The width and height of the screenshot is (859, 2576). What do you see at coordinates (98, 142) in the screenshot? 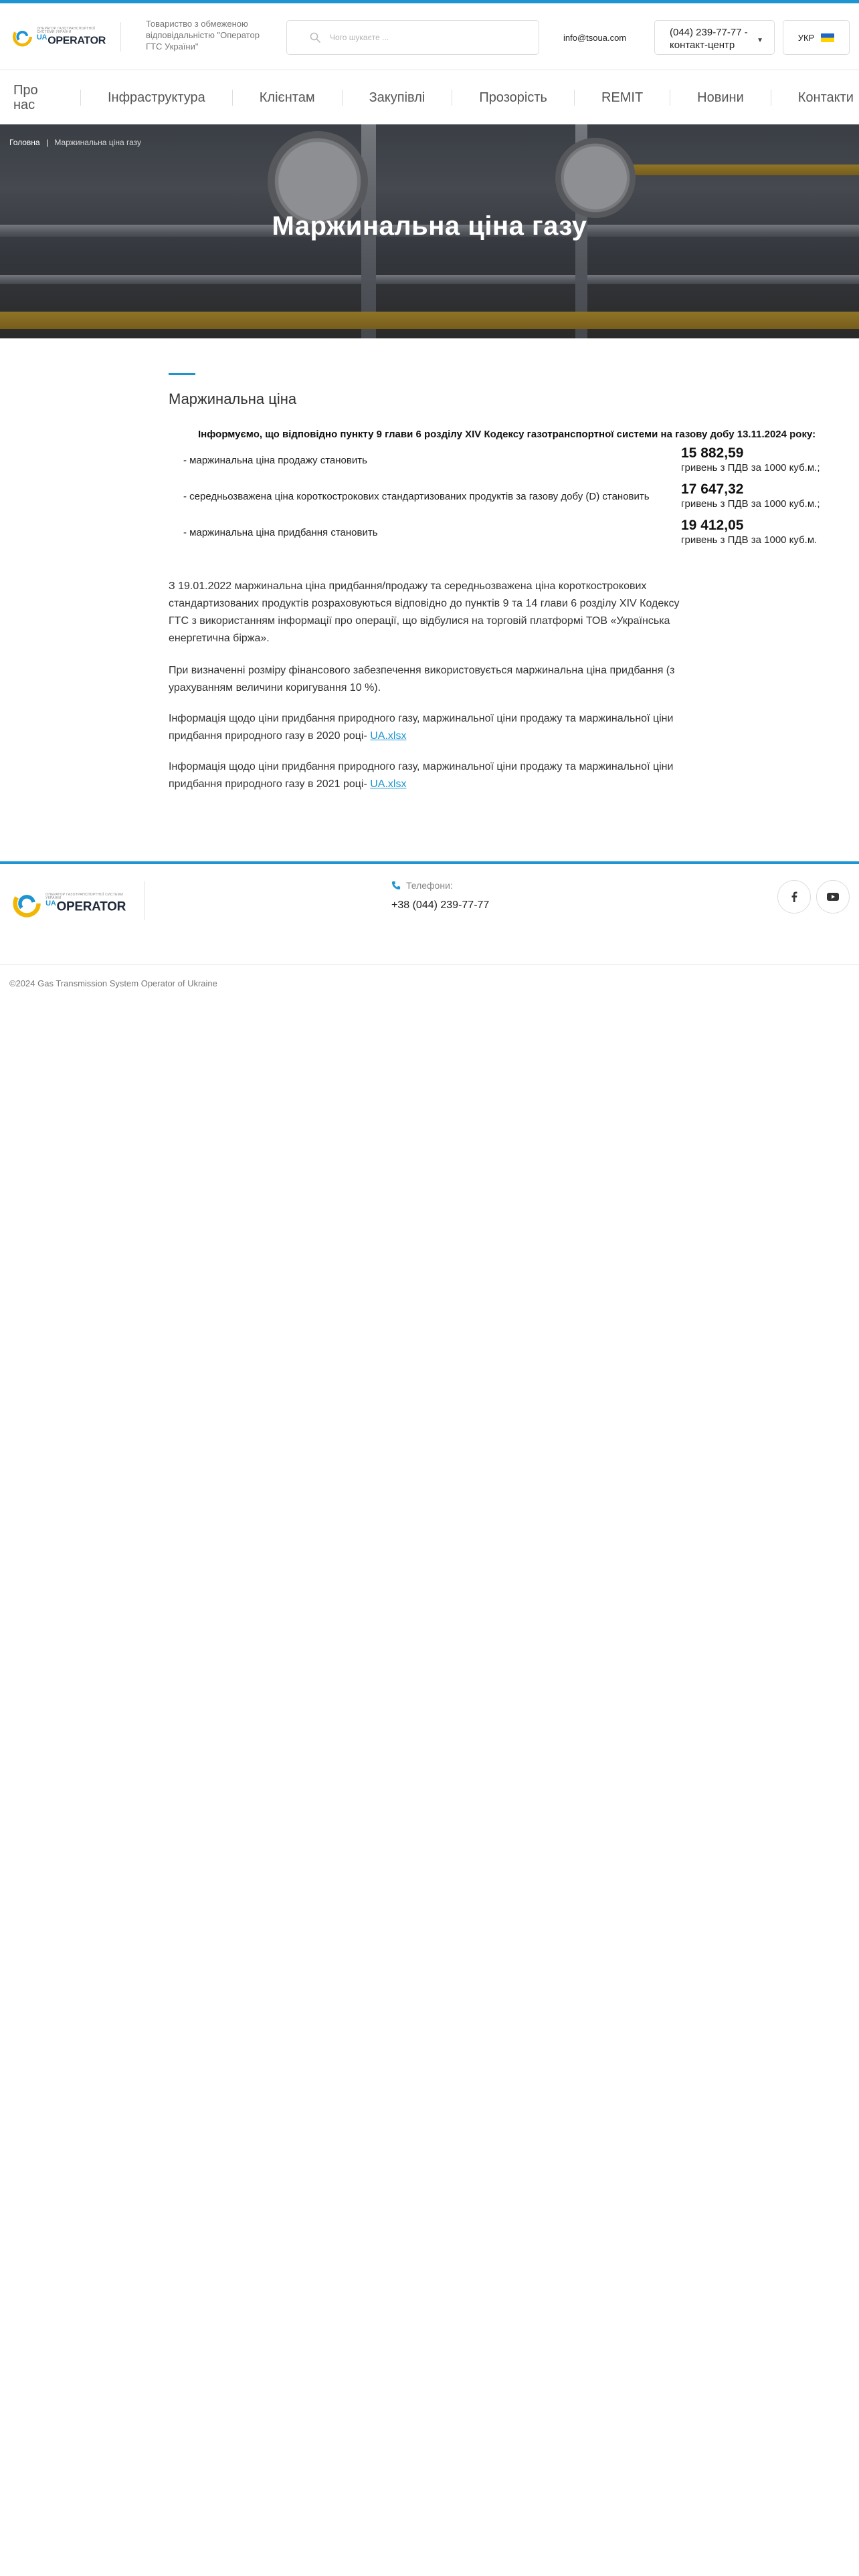
I see `breadcrumb-current: Маржинальна ціна газу` at bounding box center [98, 142].